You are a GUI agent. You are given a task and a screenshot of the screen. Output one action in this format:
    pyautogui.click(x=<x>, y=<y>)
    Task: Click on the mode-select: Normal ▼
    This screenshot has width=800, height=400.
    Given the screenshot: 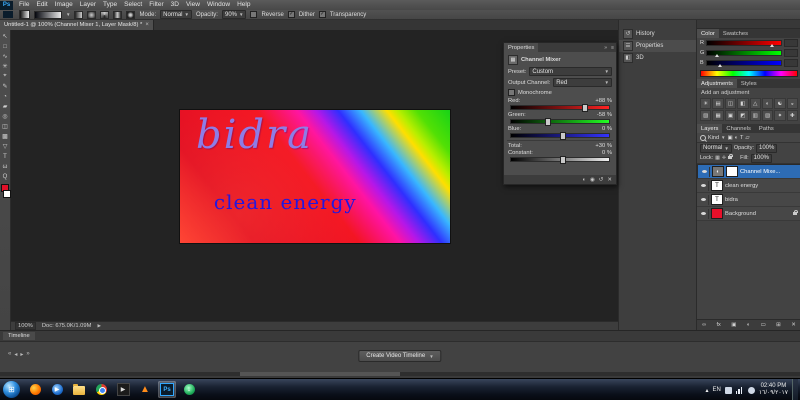 What is the action you would take?
    pyautogui.click(x=176, y=14)
    